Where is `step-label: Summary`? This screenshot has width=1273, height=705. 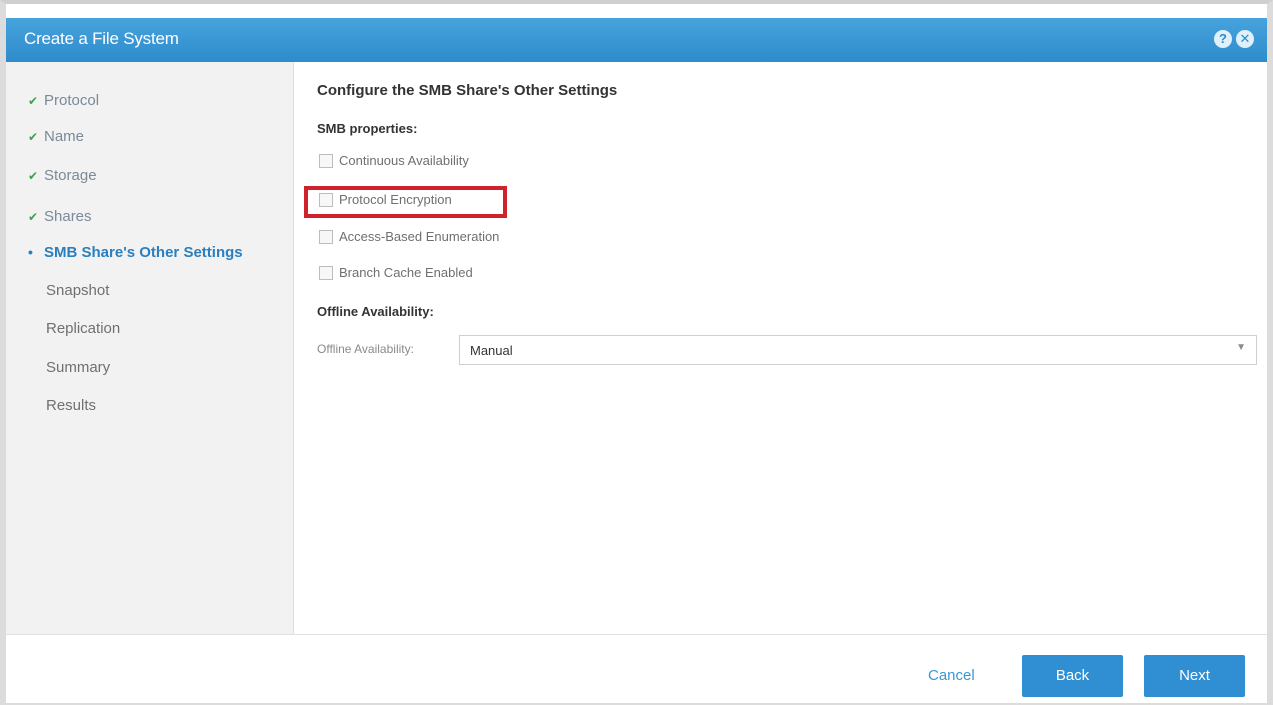
step-label: Summary is located at coordinates (78, 367).